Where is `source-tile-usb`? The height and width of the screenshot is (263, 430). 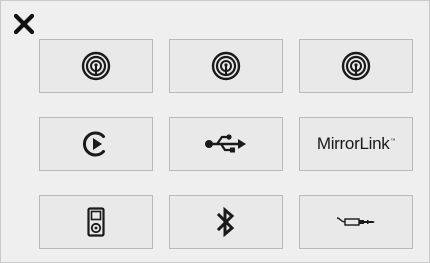 source-tile-usb is located at coordinates (226, 144).